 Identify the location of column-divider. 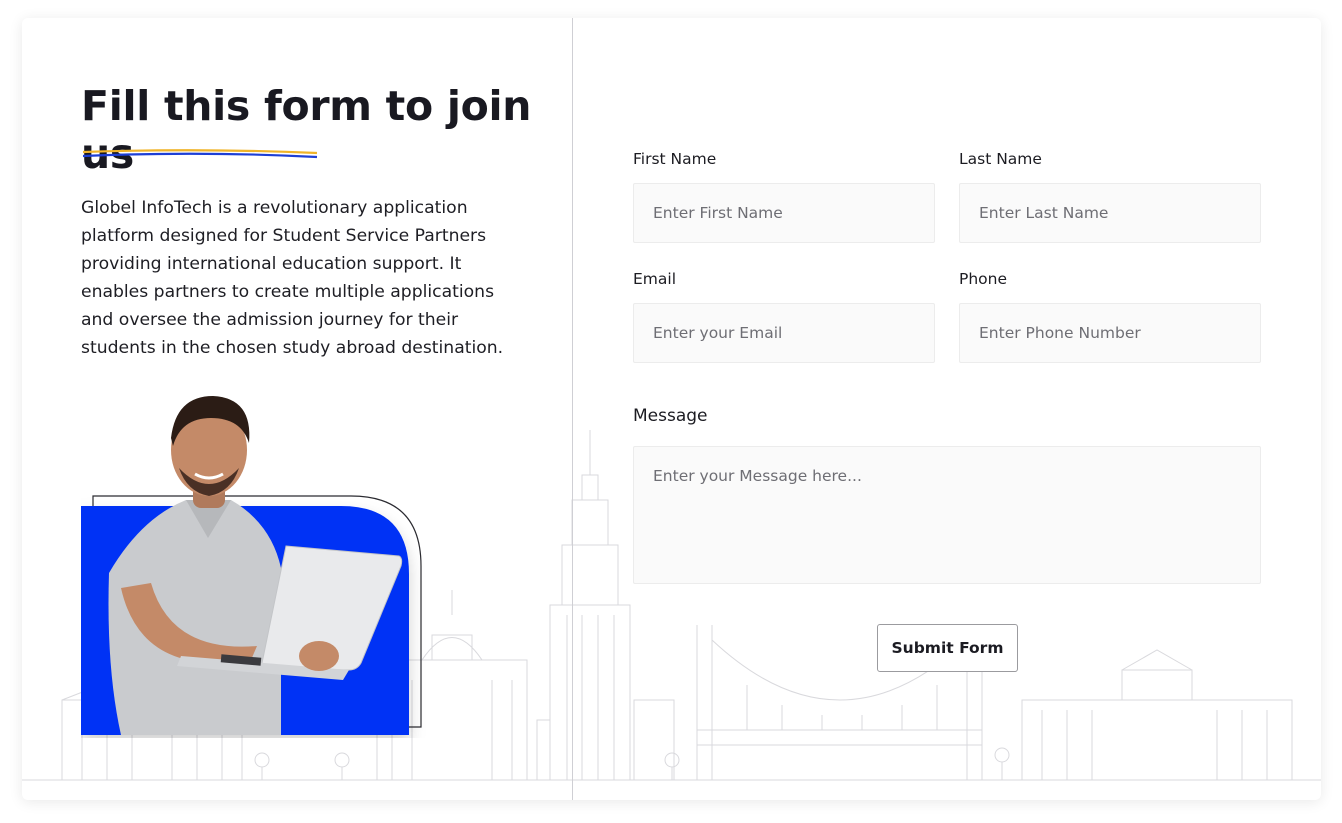
(572, 409).